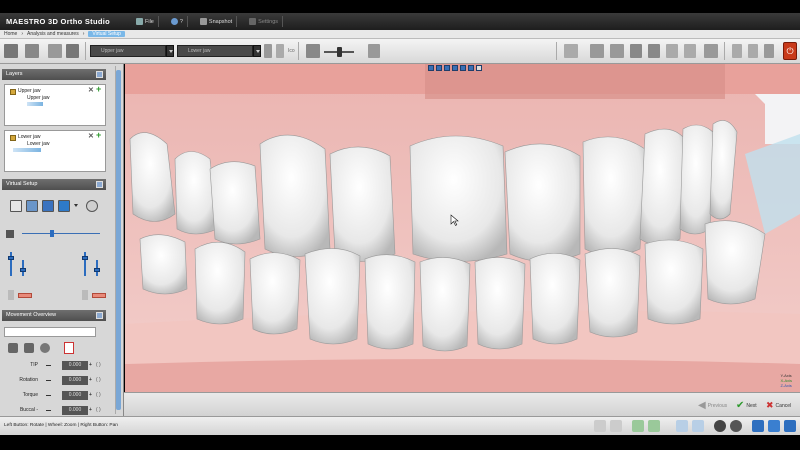 The height and width of the screenshot is (450, 800). I want to click on tooth-select-icon, so click(769, 51).